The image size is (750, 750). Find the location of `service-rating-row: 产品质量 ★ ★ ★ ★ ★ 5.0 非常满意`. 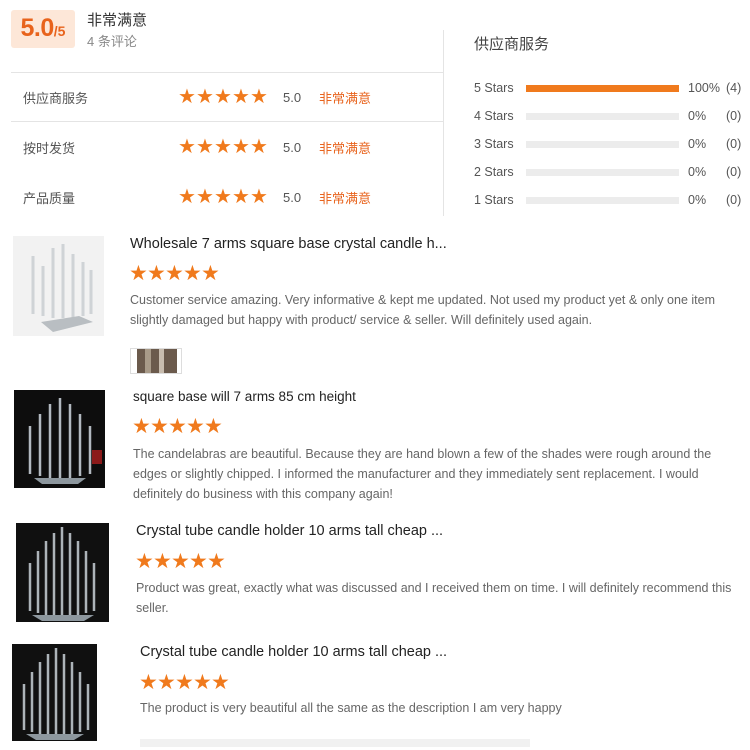

service-rating-row: 产品质量 ★ ★ ★ ★ ★ 5.0 非常满意 is located at coordinates (197, 197).